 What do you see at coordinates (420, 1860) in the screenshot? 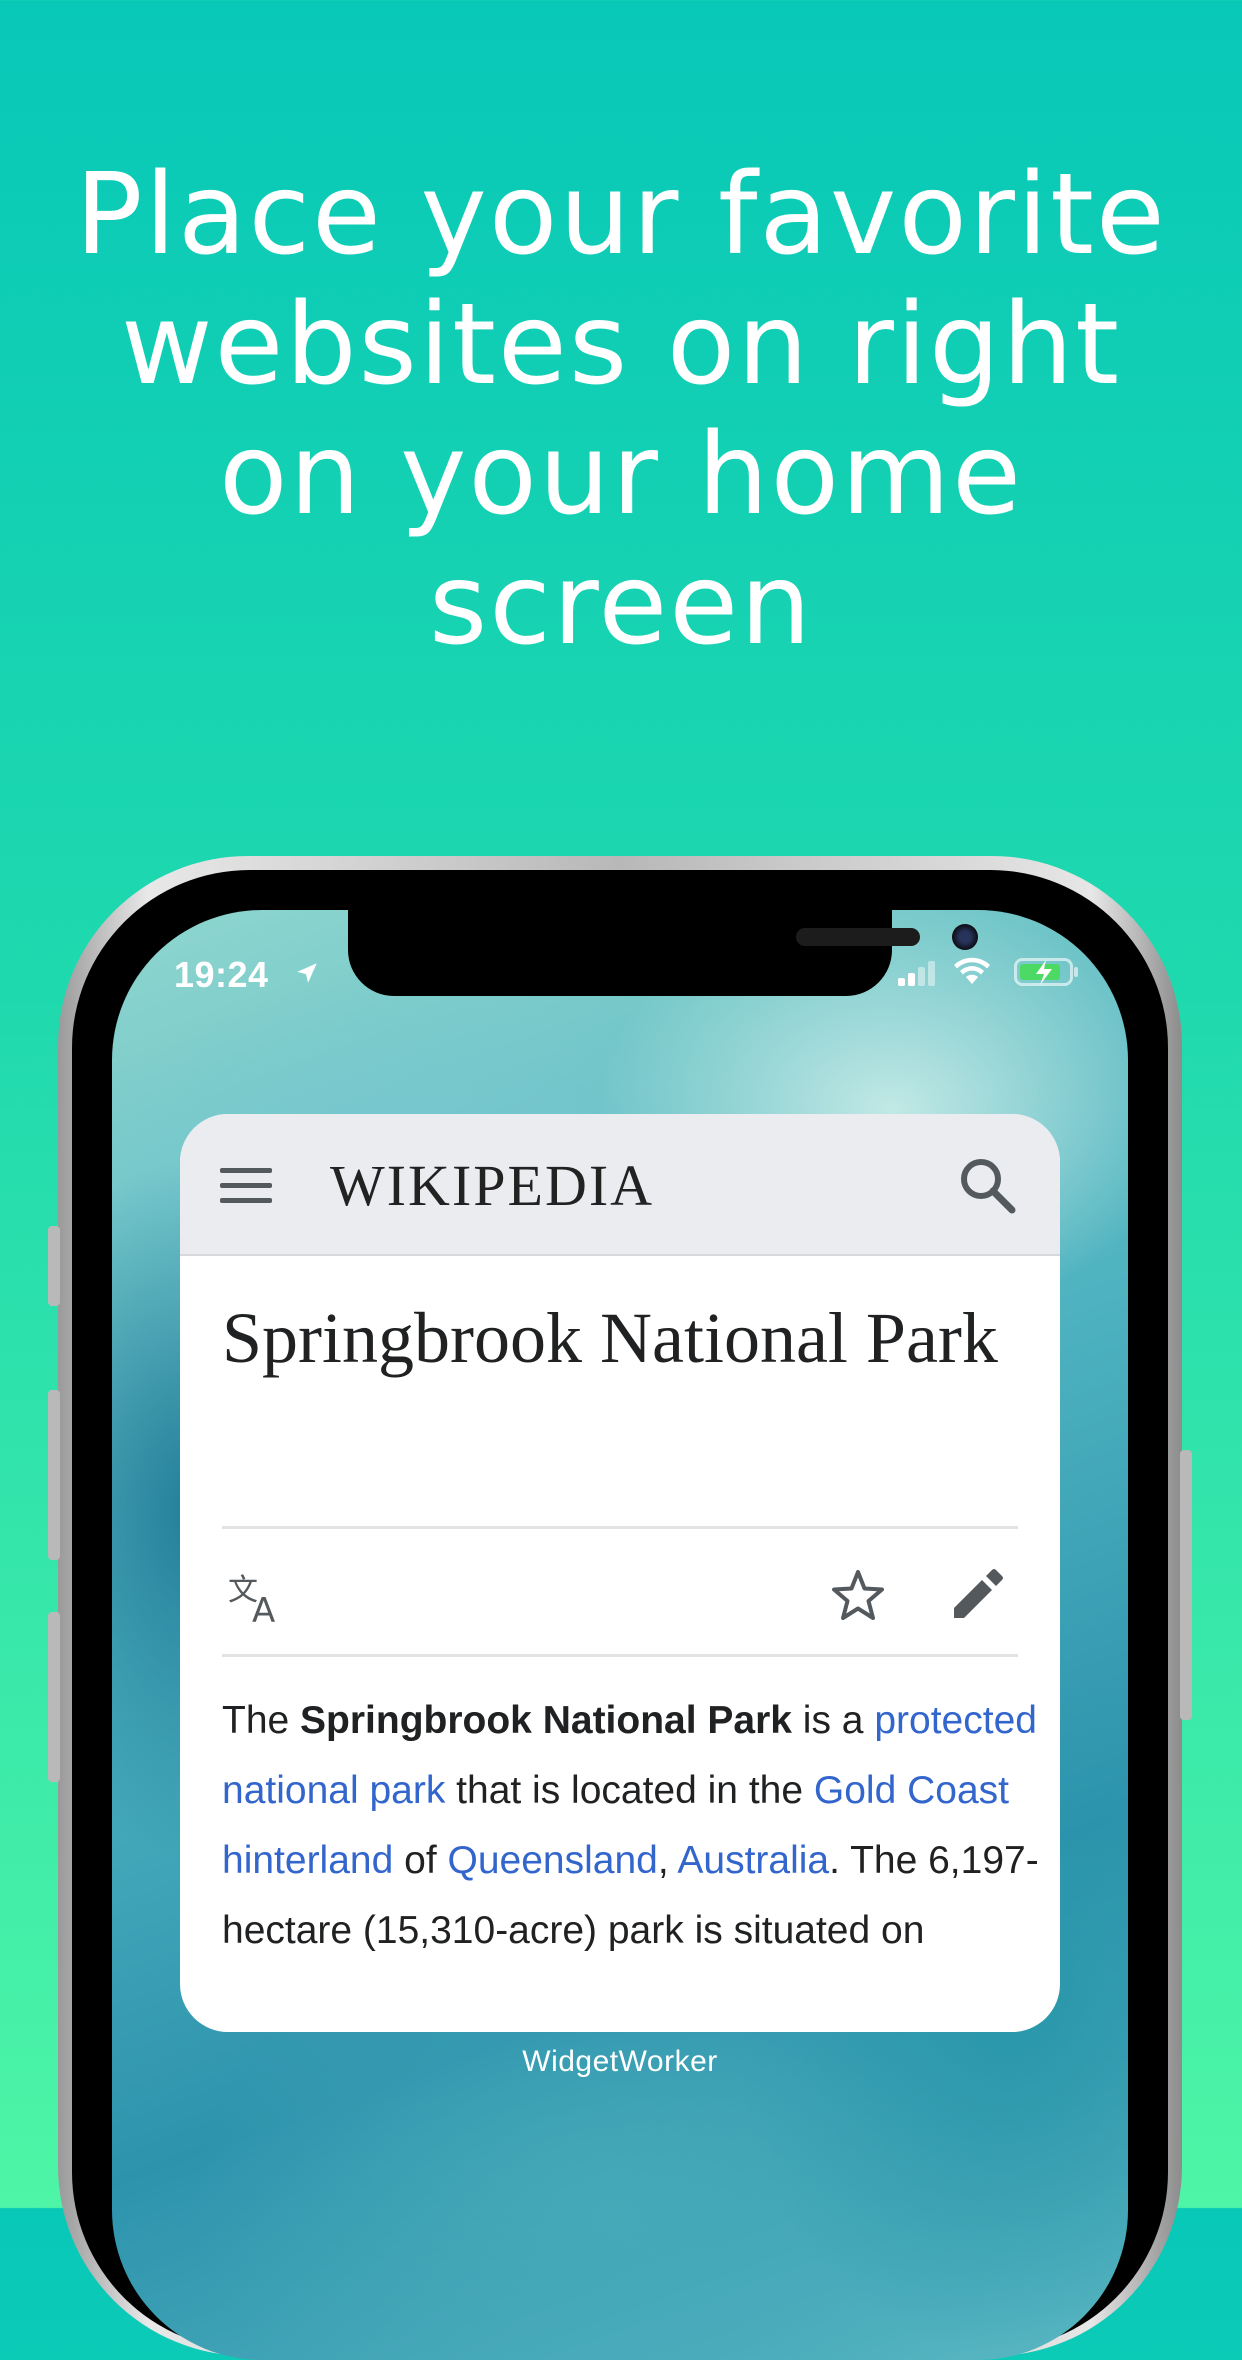
I see `body-text: of` at bounding box center [420, 1860].